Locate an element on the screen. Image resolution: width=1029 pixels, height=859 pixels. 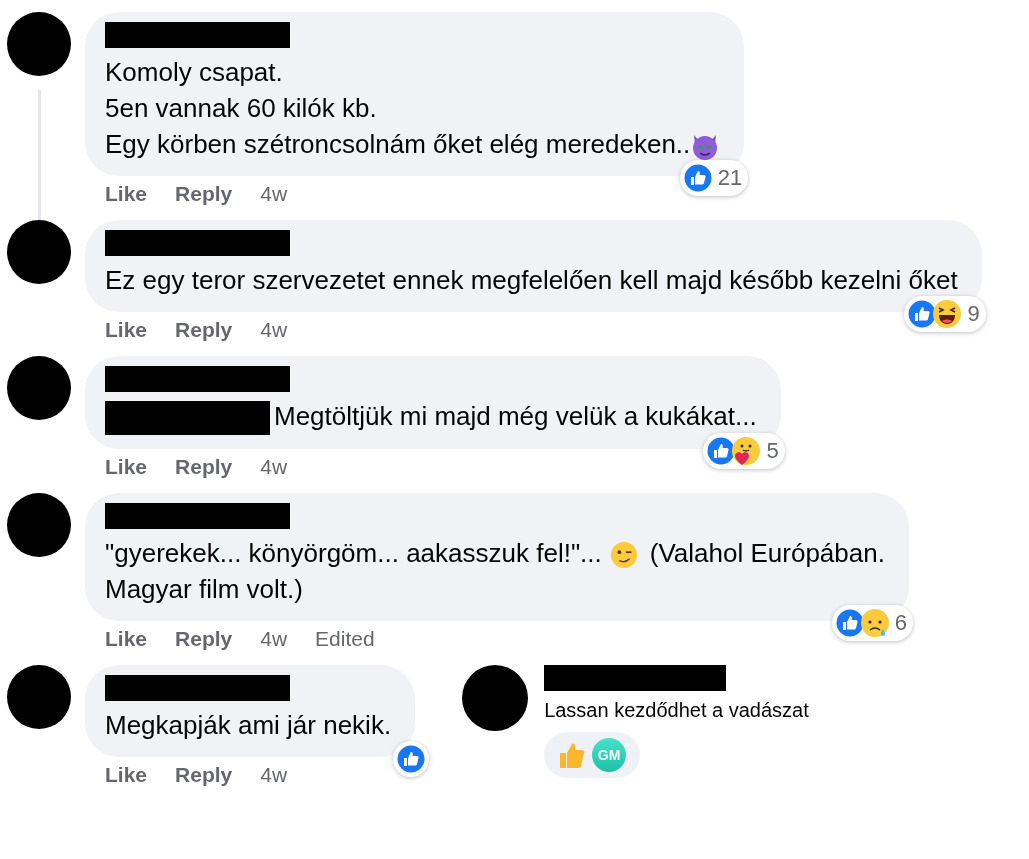
comment-text: Lassan kezdődhet a vadászat is located at coordinates (676, 711).